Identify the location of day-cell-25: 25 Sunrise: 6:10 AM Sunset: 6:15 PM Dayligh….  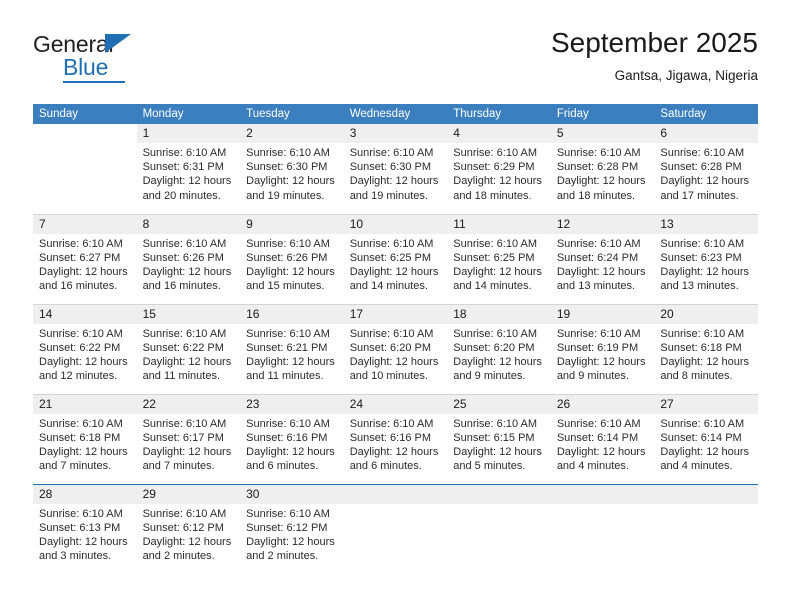
(499, 439).